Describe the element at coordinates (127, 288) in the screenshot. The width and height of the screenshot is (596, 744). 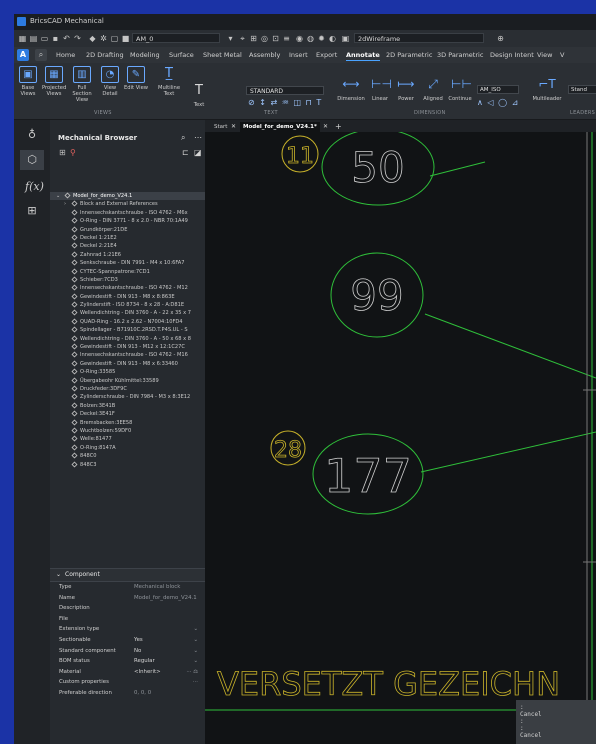
I see `tree-item: Innensechskantschraube - ISO 4762 - M12` at that location.